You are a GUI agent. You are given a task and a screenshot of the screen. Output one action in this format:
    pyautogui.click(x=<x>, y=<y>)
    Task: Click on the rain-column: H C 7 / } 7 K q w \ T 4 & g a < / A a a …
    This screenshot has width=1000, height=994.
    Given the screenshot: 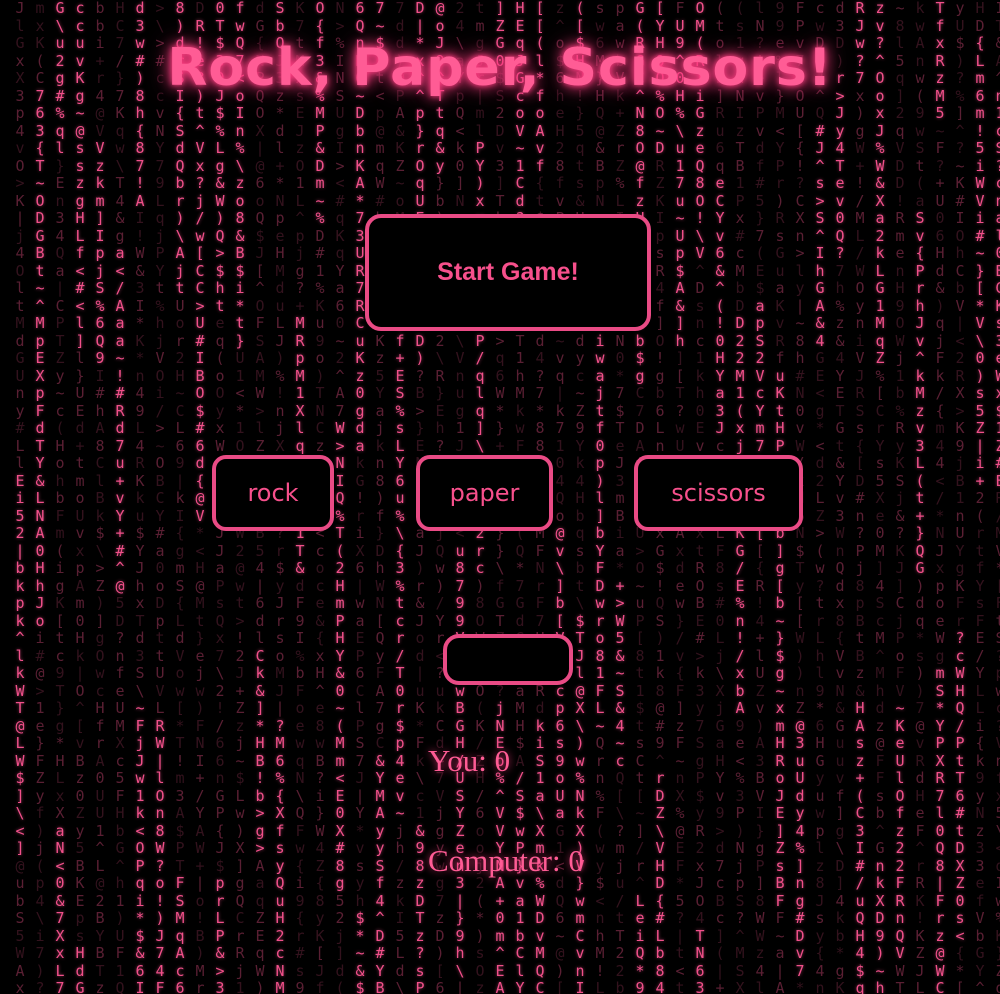 What is the action you would take?
    pyautogui.click(x=120, y=497)
    